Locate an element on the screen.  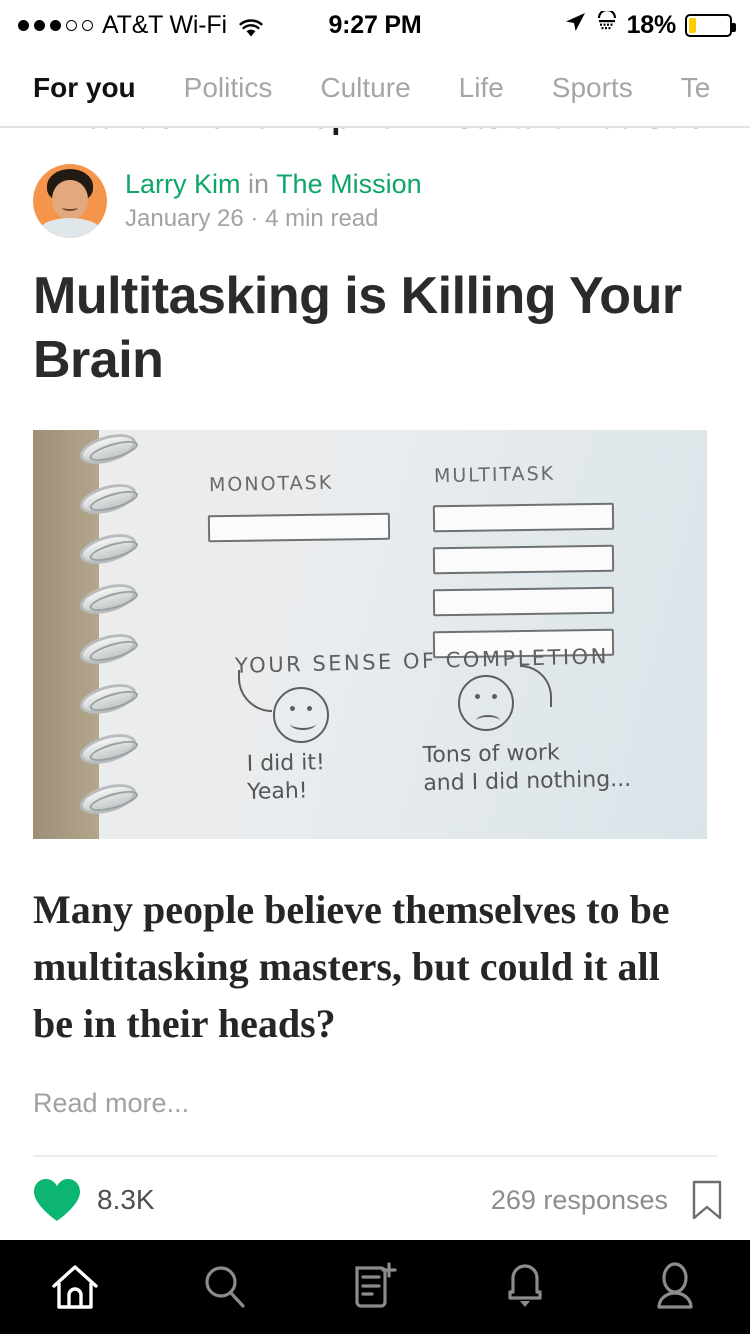
clap-group: 8.3K is located at coordinates (94, 1200).